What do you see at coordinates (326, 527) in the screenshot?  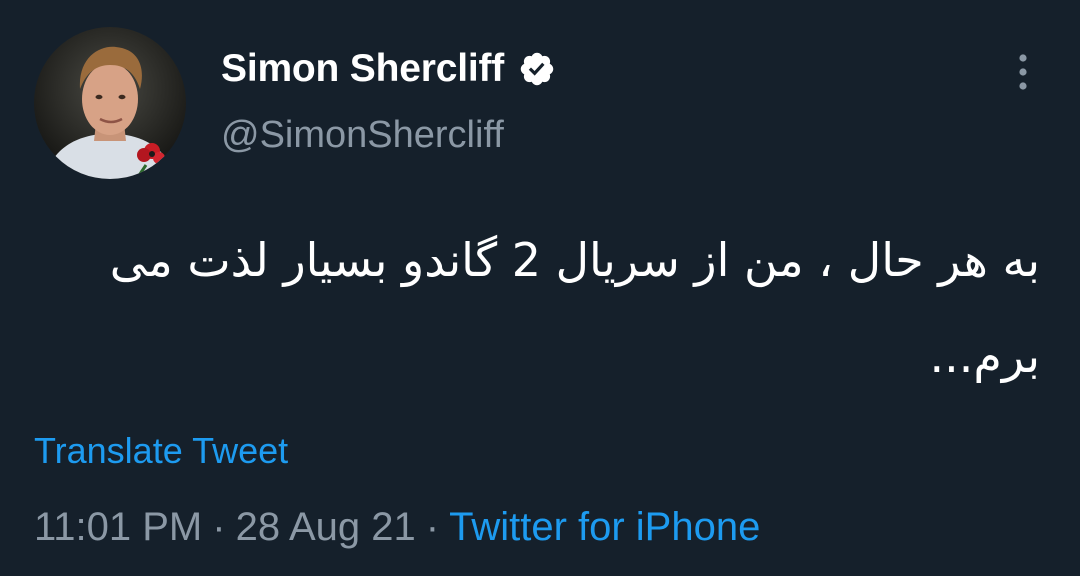 I see `tweet-date: 28 Aug 21` at bounding box center [326, 527].